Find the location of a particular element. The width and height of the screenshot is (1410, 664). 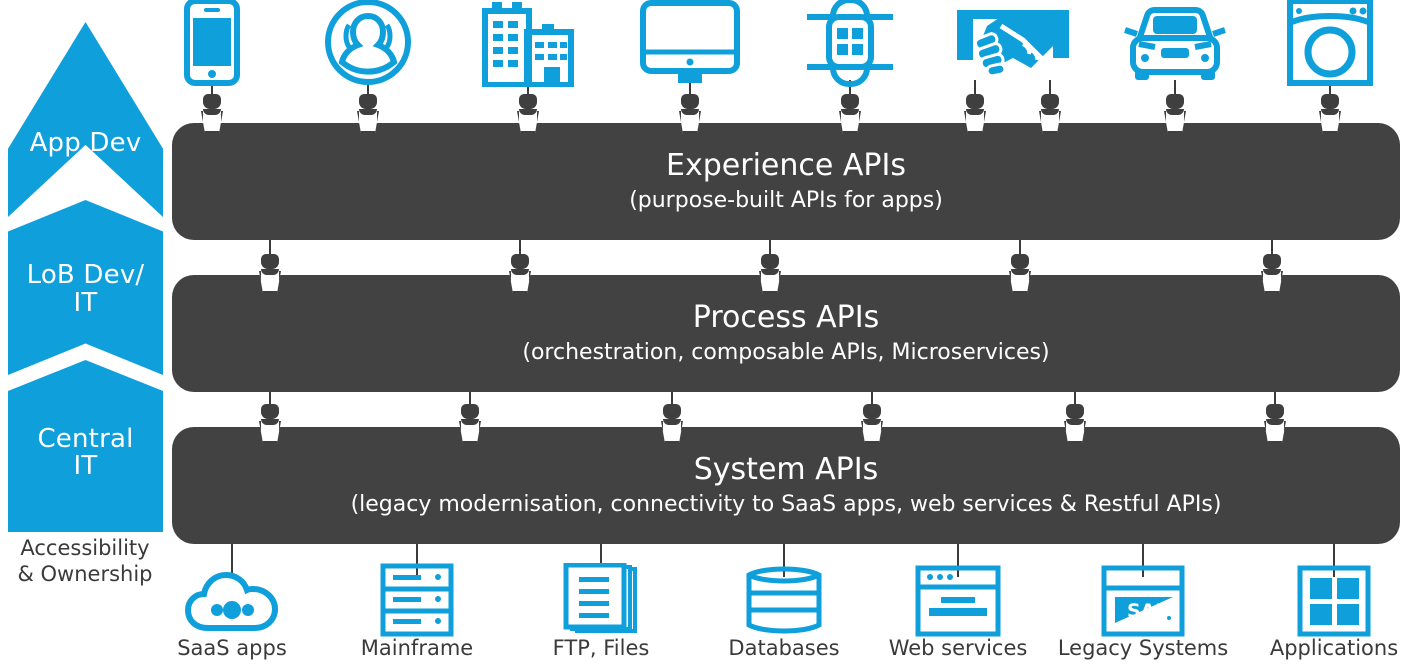

handshake-icon is located at coordinates (1013, 42).